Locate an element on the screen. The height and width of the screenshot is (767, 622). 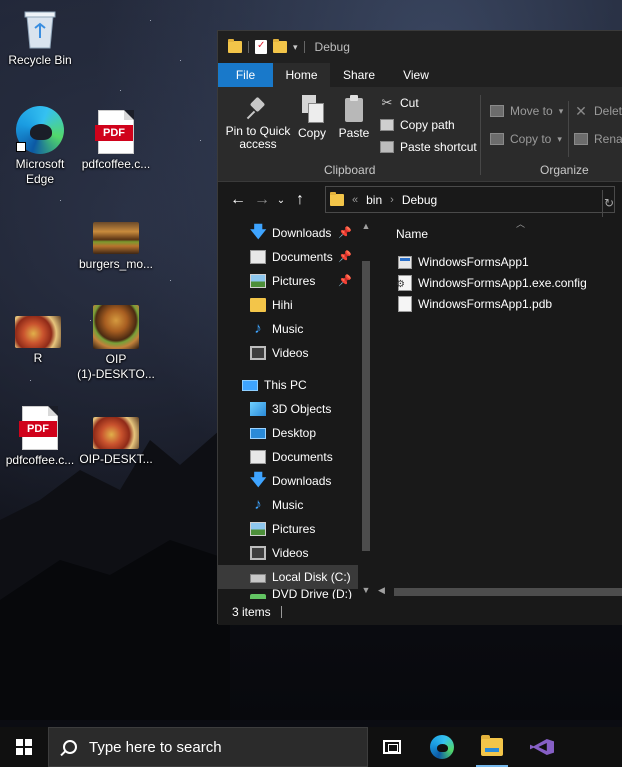
move-to-button: Move to ▾ is located at coordinates (526, 111).